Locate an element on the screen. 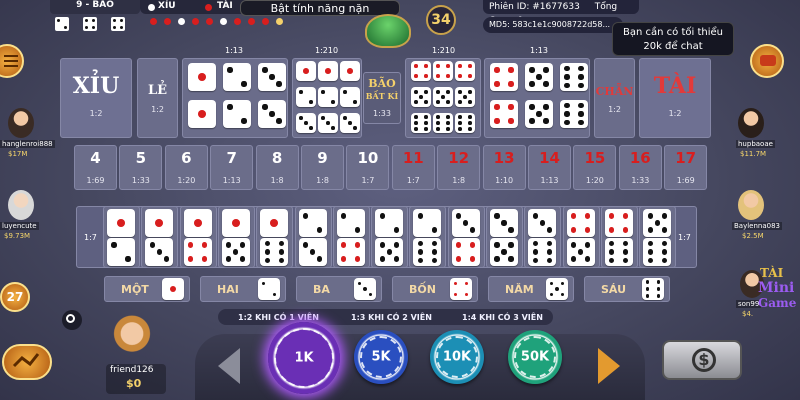 This screenshot has width=800, height=400. menu-icon is located at coordinates (11, 56).